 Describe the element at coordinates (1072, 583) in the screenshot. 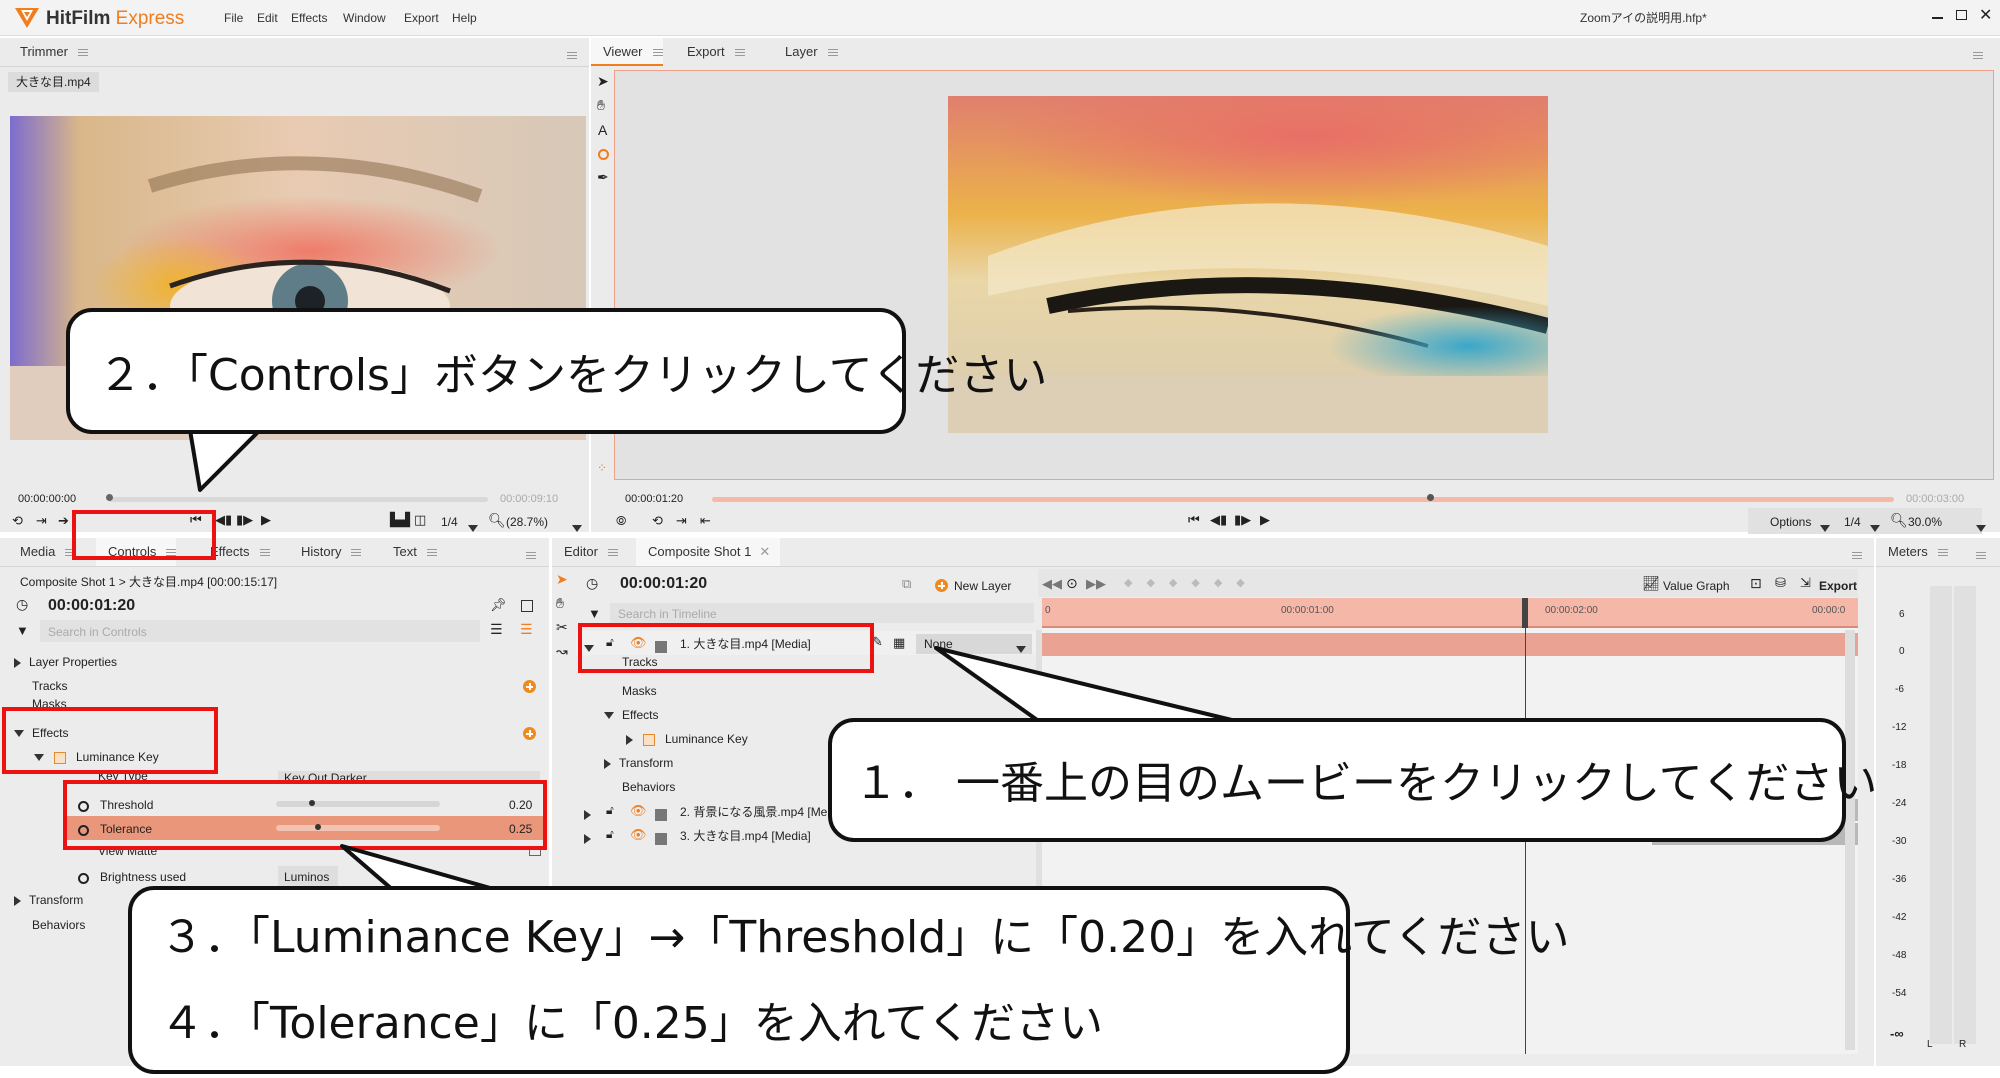

I see `add-keyframe-icon: ⊙` at that location.